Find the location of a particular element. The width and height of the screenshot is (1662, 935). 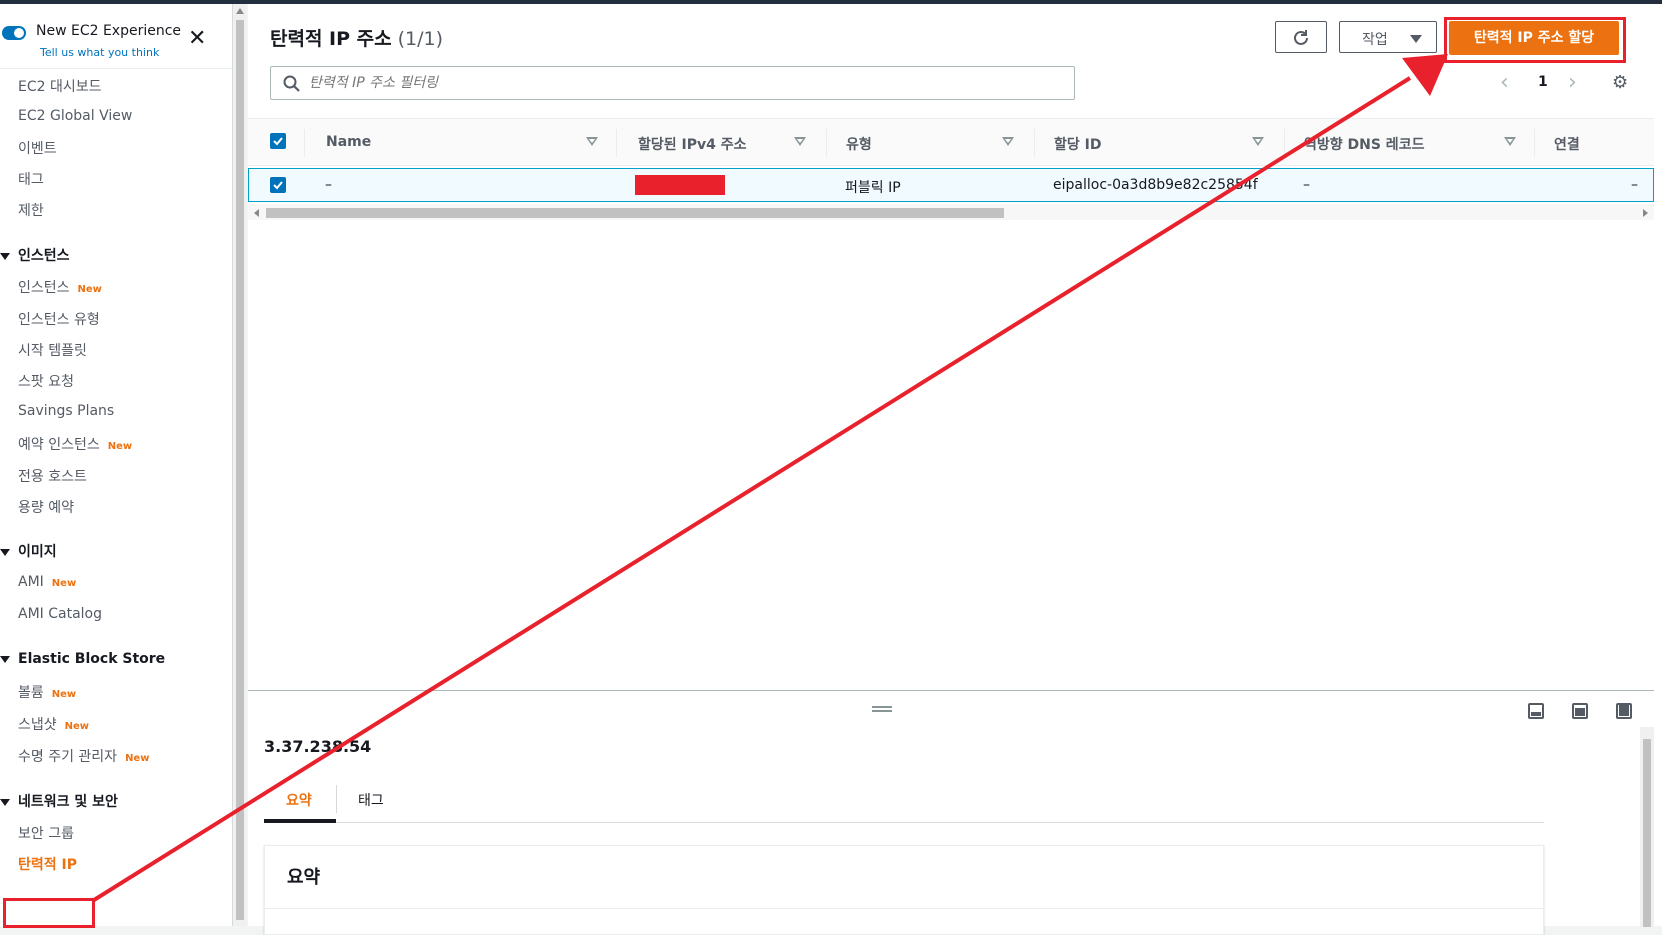

cell-name: – is located at coordinates (328, 185).